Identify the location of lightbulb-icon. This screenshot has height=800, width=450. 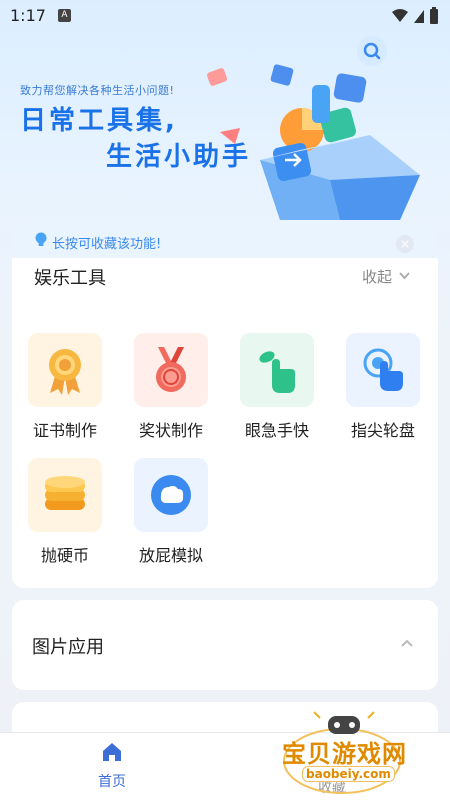
(41, 242).